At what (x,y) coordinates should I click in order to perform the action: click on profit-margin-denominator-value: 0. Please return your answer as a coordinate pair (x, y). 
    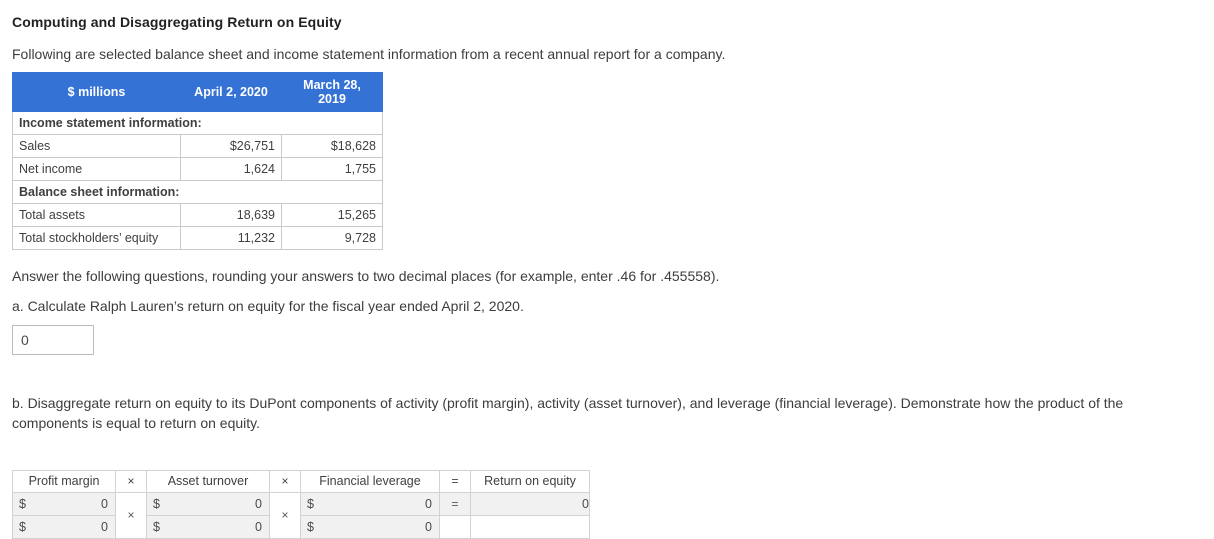
    Looking at the image, I should click on (104, 526).